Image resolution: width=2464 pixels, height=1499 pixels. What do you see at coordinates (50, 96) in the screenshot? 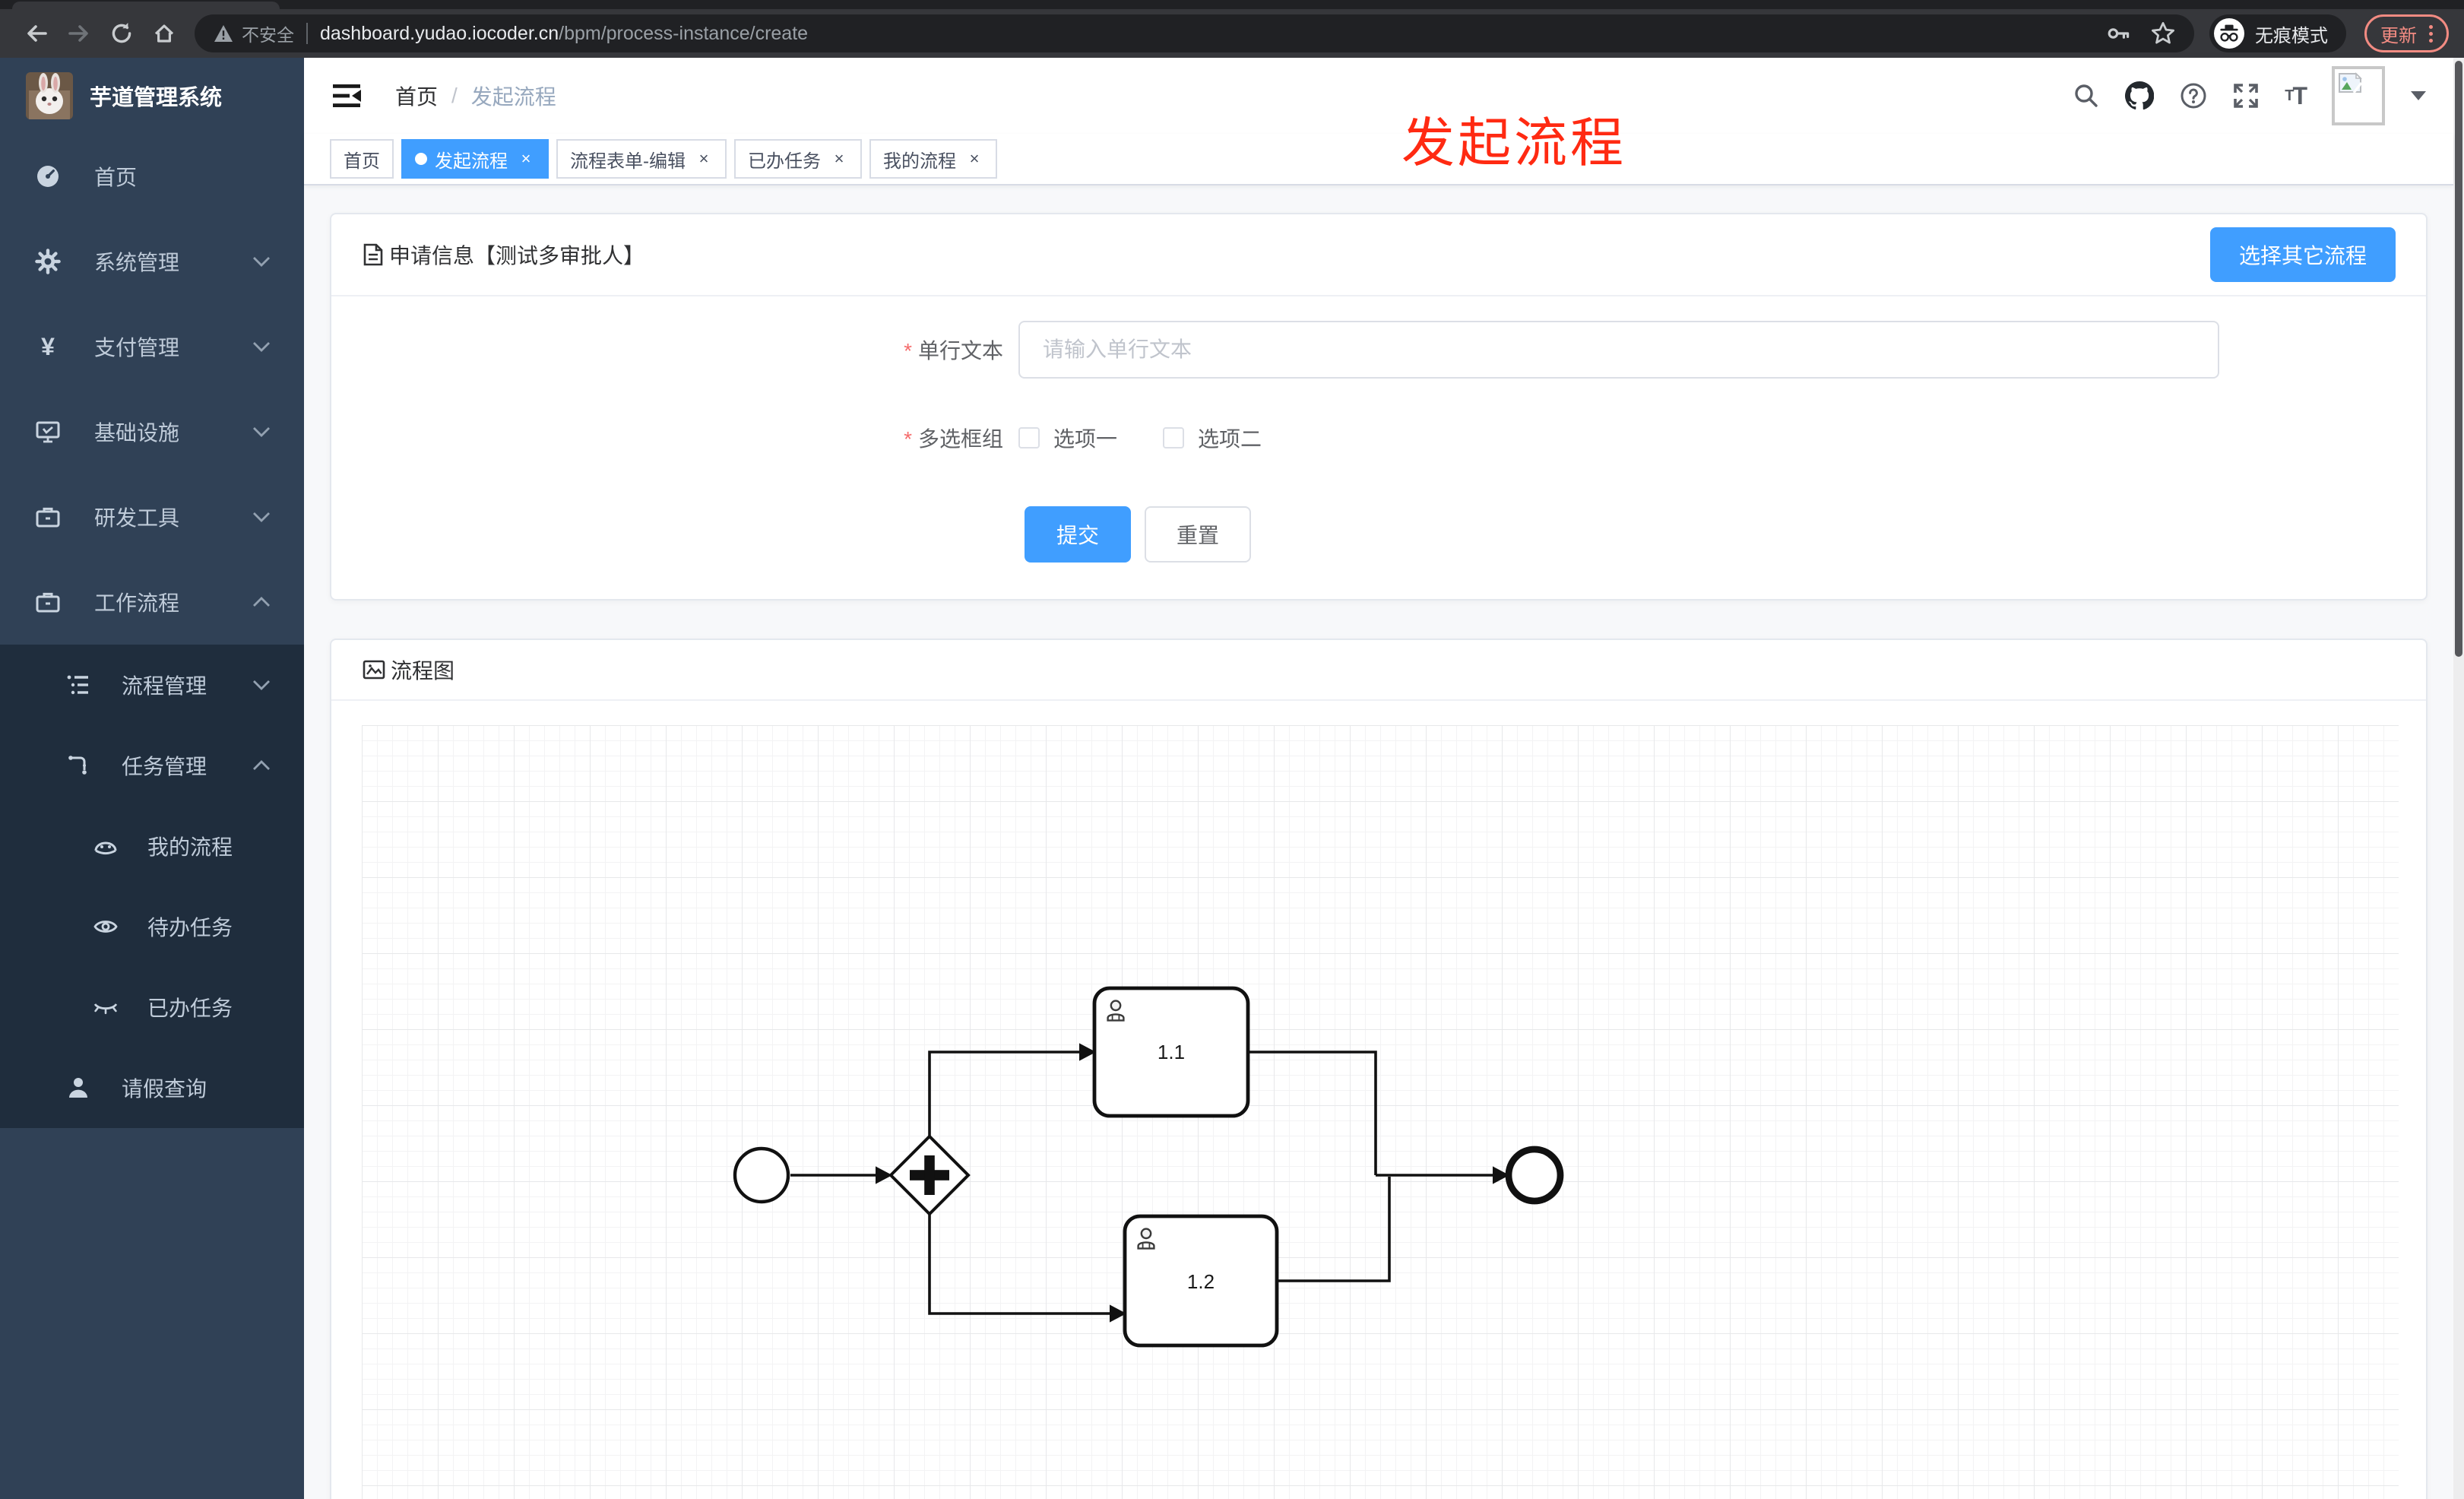
I see `app-logo-image` at bounding box center [50, 96].